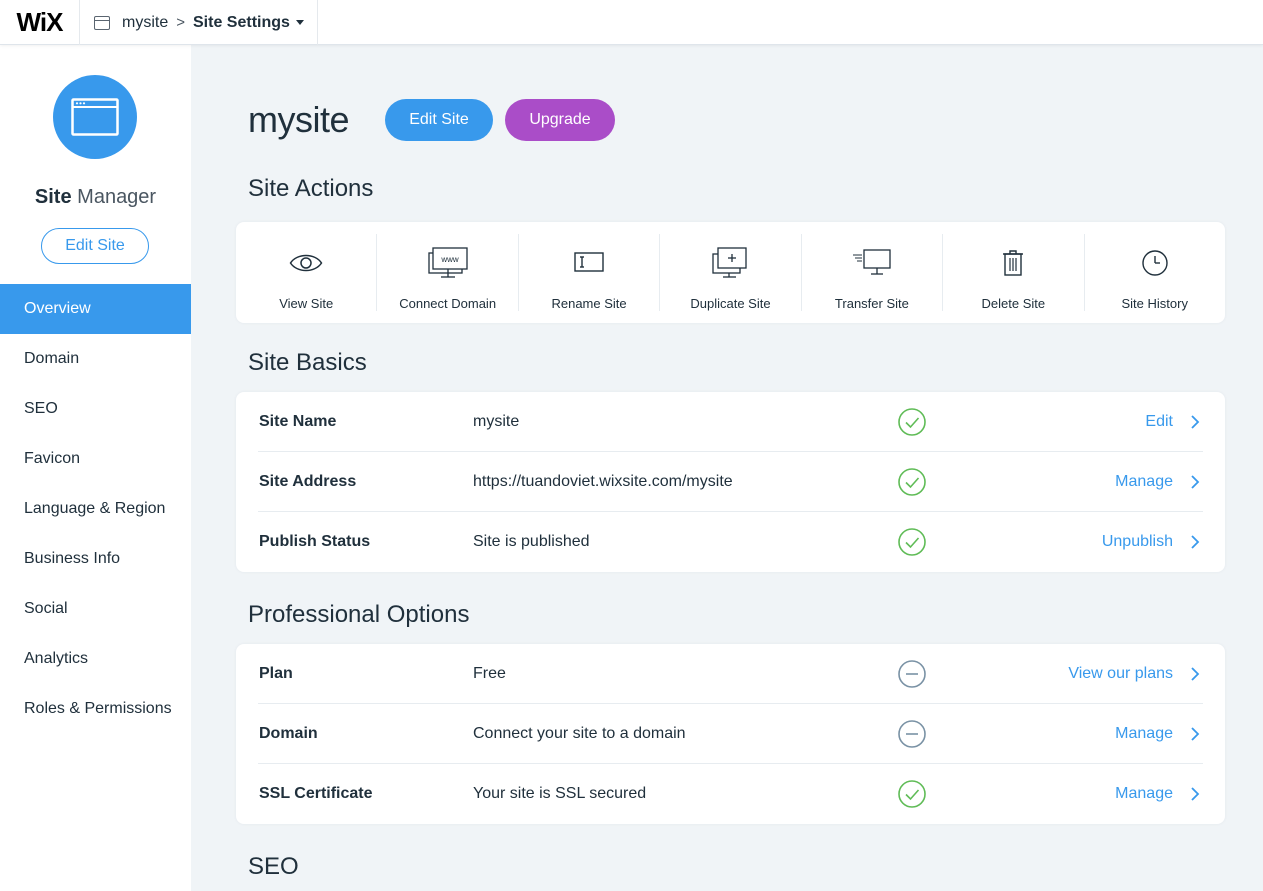 This screenshot has height=891, width=1263. Describe the element at coordinates (95, 559) in the screenshot. I see `sidebar-item-business-info: Business Info` at that location.